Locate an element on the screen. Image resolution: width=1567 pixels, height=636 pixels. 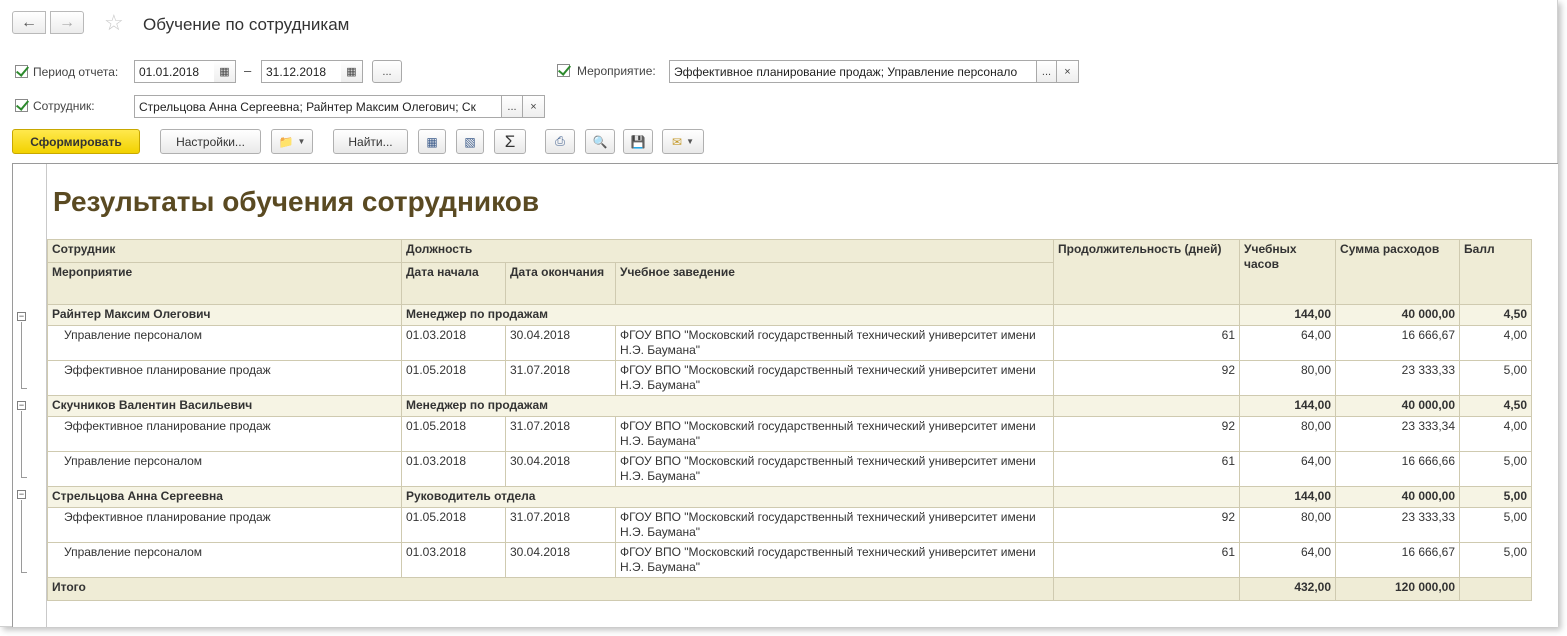
header-cost: Сумма расходов is located at coordinates (1398, 272).